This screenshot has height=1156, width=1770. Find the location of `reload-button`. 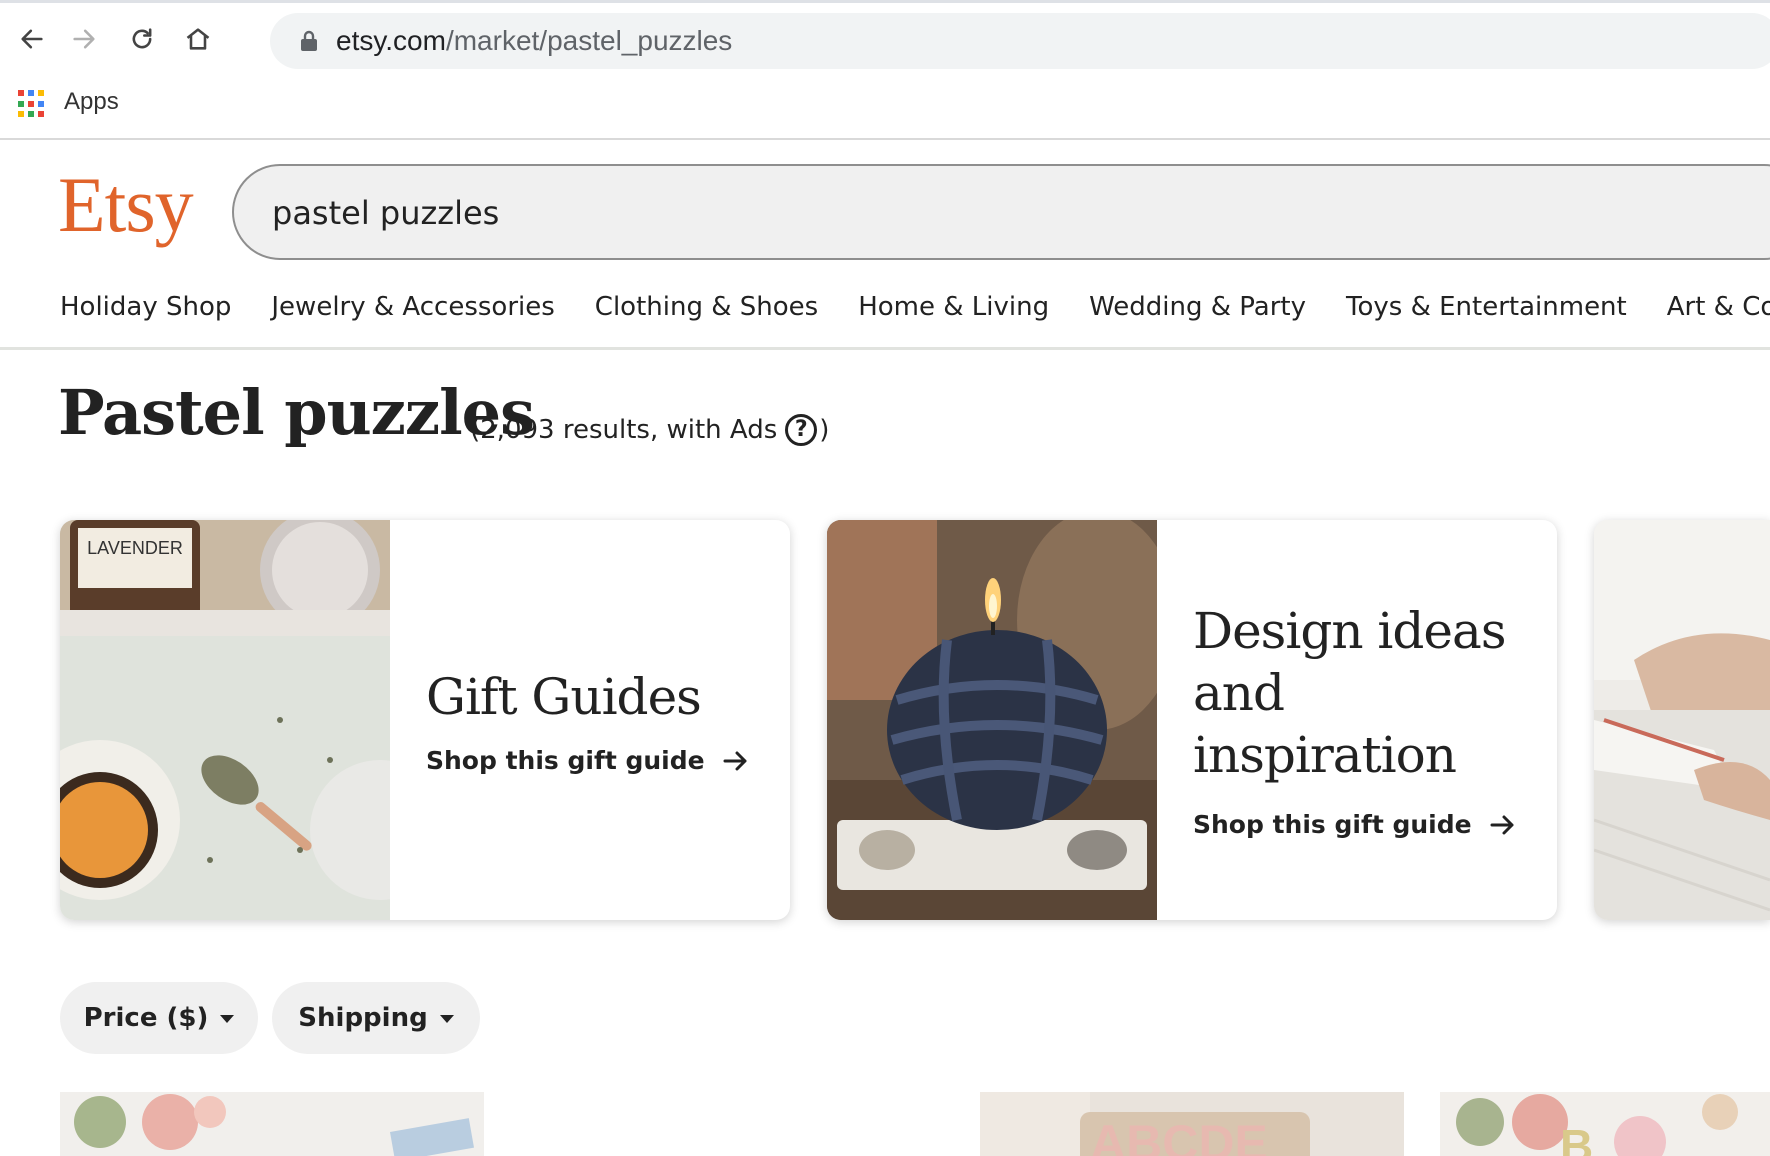

reload-button is located at coordinates (142, 39).